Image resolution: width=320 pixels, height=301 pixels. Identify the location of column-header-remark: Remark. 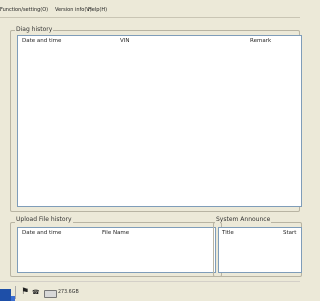
(260, 41).